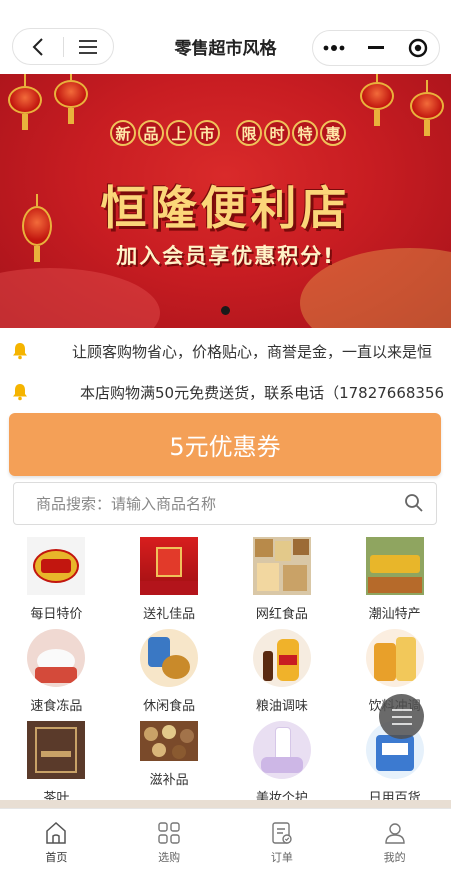  I want to click on leisure-snack-icon, so click(169, 658).